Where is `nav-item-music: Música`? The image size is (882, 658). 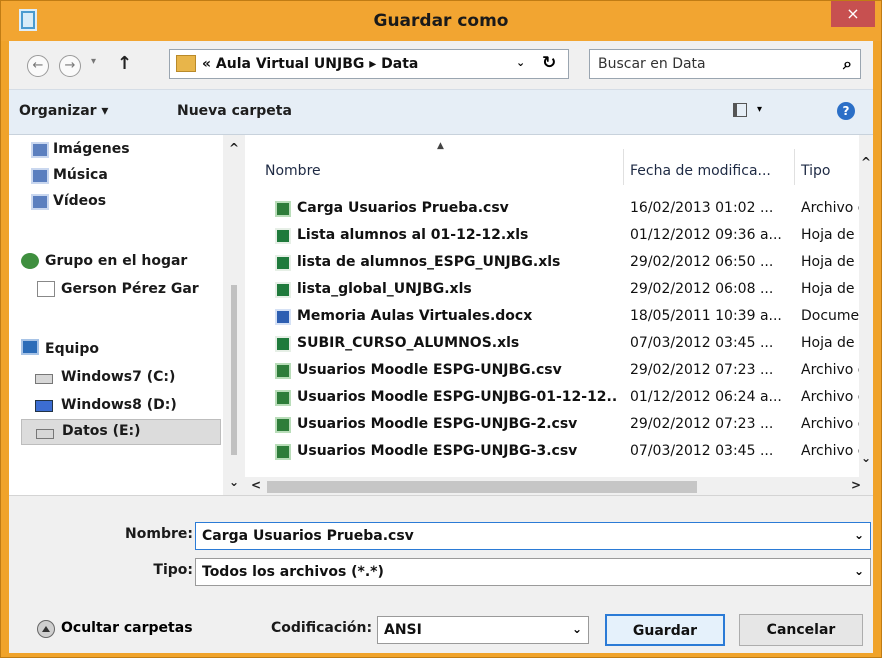
nav-item-music: Música is located at coordinates (69, 175).